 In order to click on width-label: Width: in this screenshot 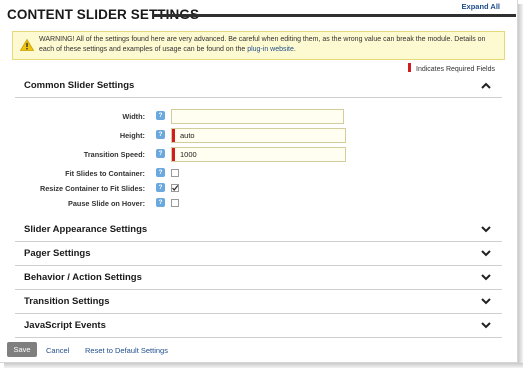, I will do `click(133, 116)`.